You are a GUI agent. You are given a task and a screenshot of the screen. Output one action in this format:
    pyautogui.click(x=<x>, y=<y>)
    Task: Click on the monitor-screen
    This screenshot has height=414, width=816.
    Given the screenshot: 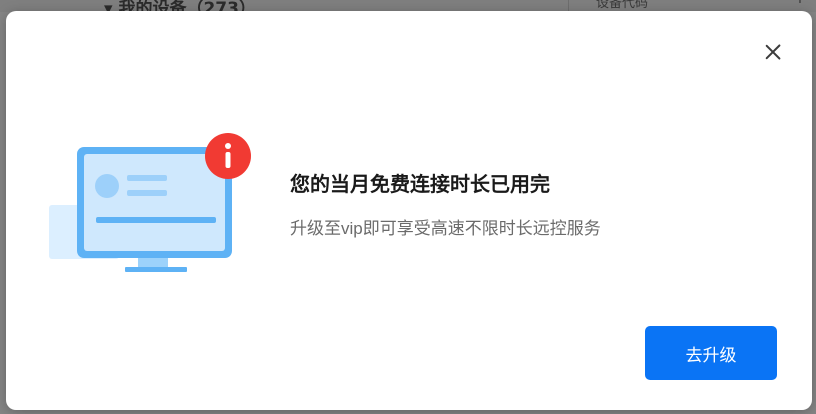 What is the action you would take?
    pyautogui.click(x=154, y=202)
    